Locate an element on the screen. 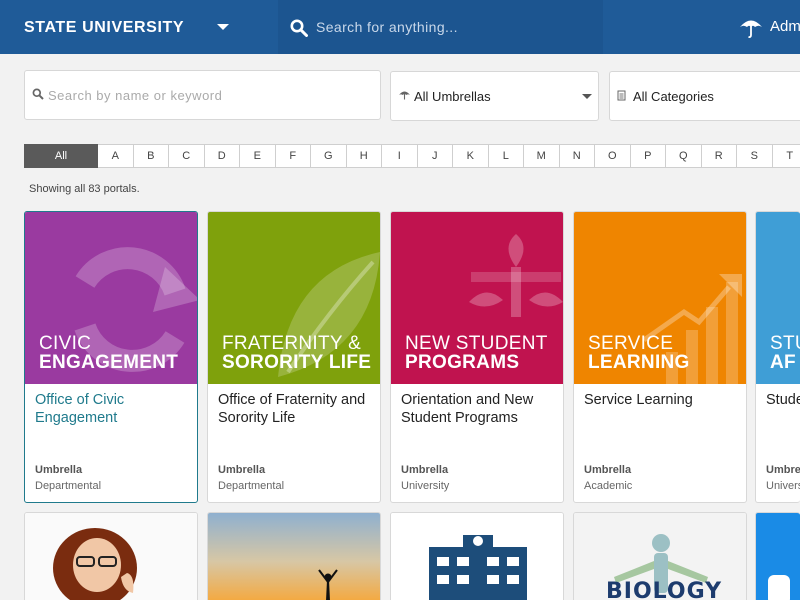 The image size is (800, 600). letter-filter-i: I is located at coordinates (400, 156).